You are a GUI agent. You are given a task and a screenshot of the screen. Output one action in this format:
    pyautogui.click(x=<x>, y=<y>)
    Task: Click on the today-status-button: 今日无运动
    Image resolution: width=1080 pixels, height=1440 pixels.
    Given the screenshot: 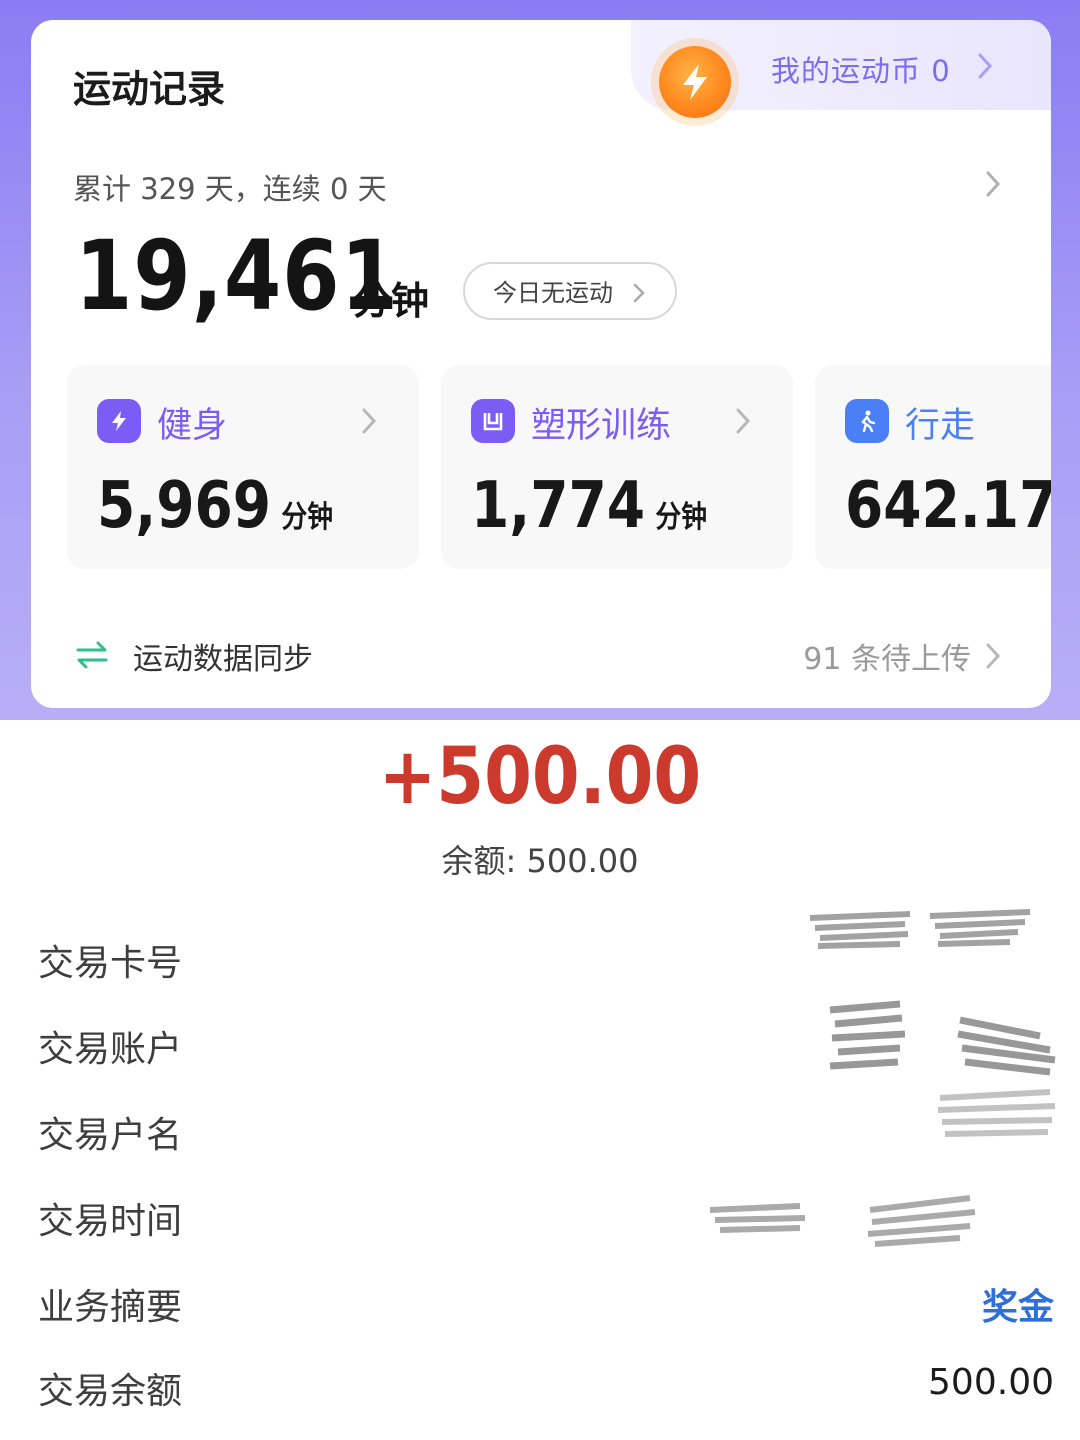 What is the action you would take?
    pyautogui.click(x=570, y=291)
    